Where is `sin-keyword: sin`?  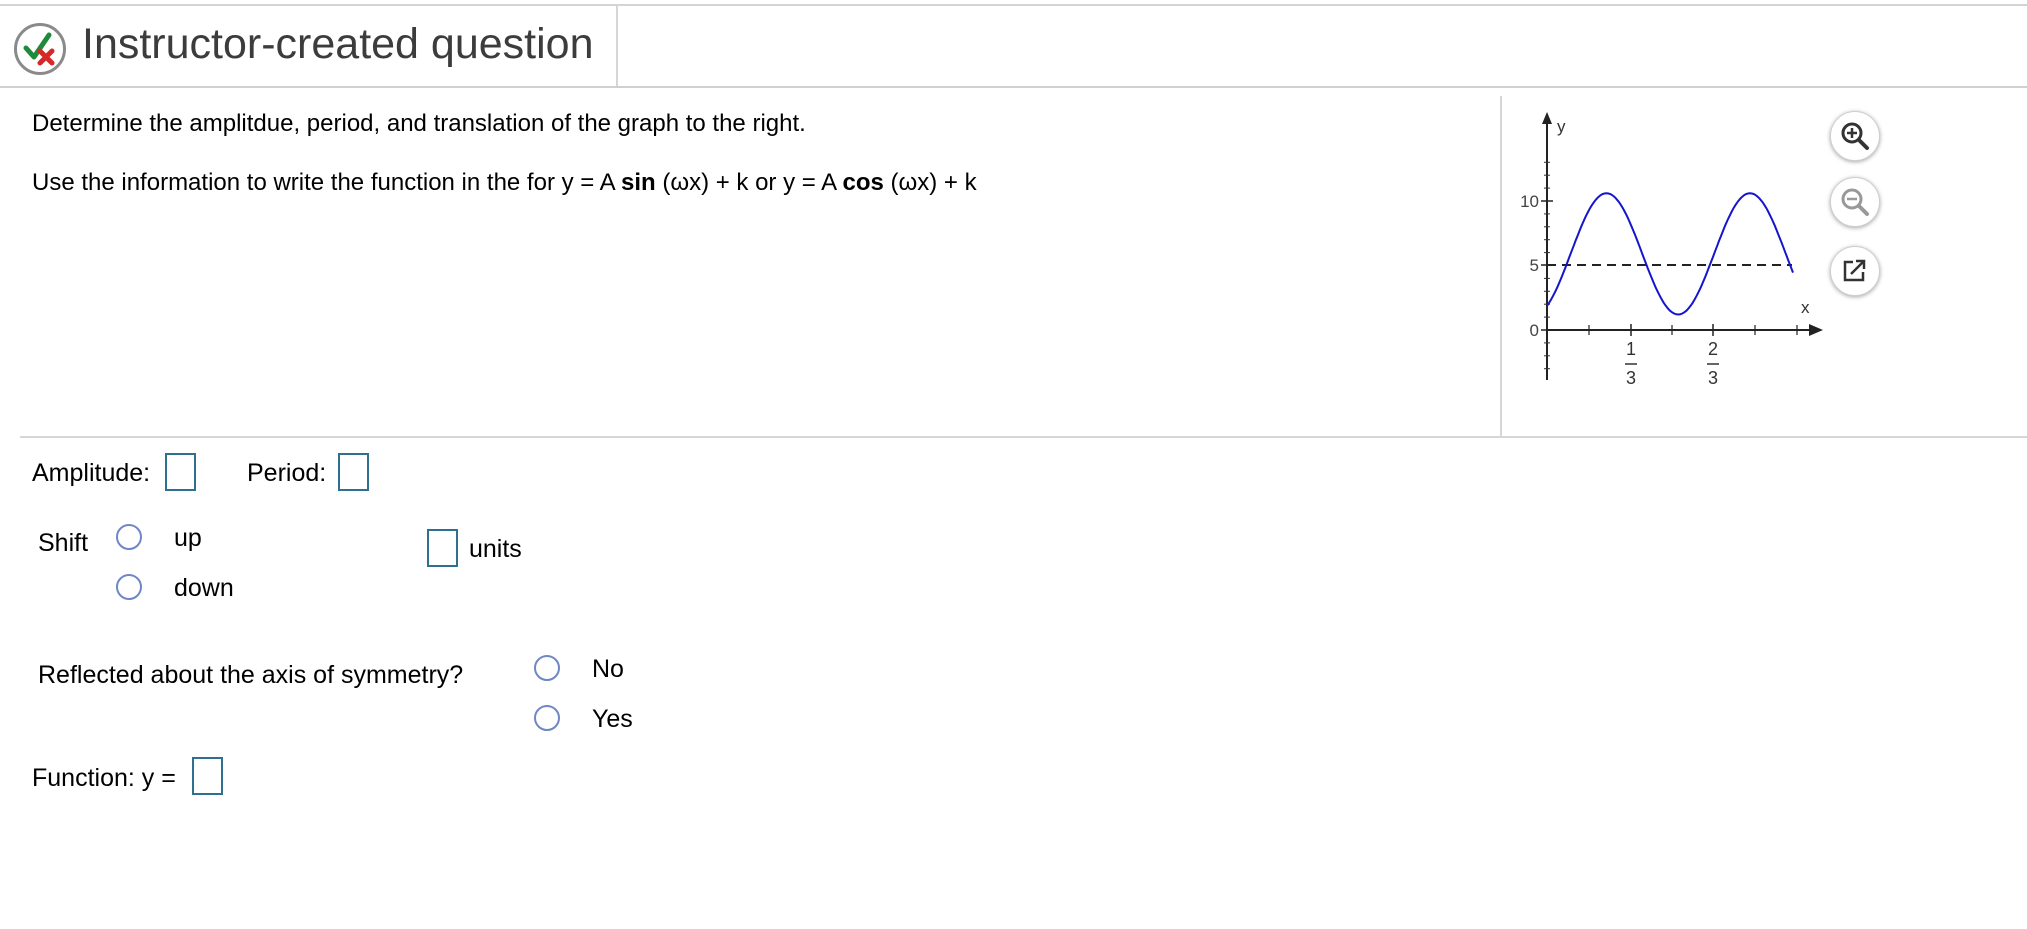
sin-keyword: sin is located at coordinates (638, 182).